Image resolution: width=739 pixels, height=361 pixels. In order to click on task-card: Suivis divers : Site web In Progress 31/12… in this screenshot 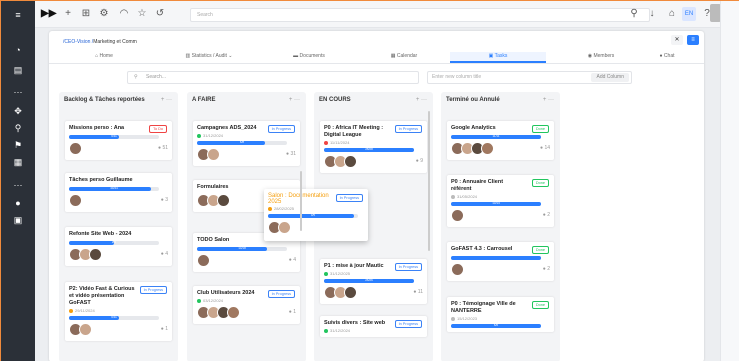, I will do `click(373, 326)`.